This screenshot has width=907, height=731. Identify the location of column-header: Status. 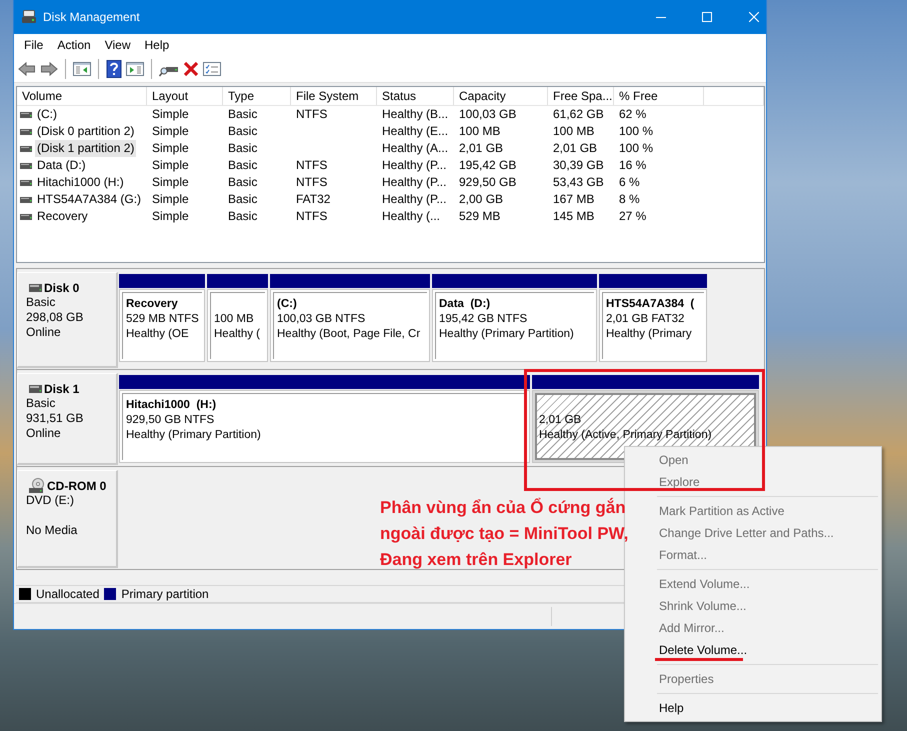
(415, 96).